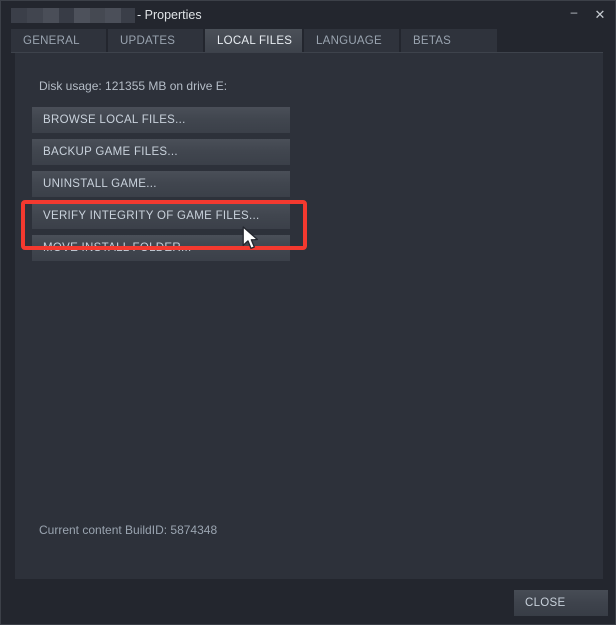 This screenshot has height=625, width=616. I want to click on tab-language: LANGUAGE, so click(351, 41).